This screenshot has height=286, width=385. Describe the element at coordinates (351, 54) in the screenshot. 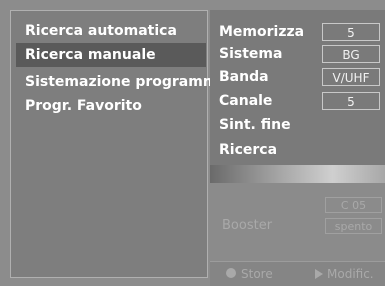

I see `sistema-value: BG` at that location.